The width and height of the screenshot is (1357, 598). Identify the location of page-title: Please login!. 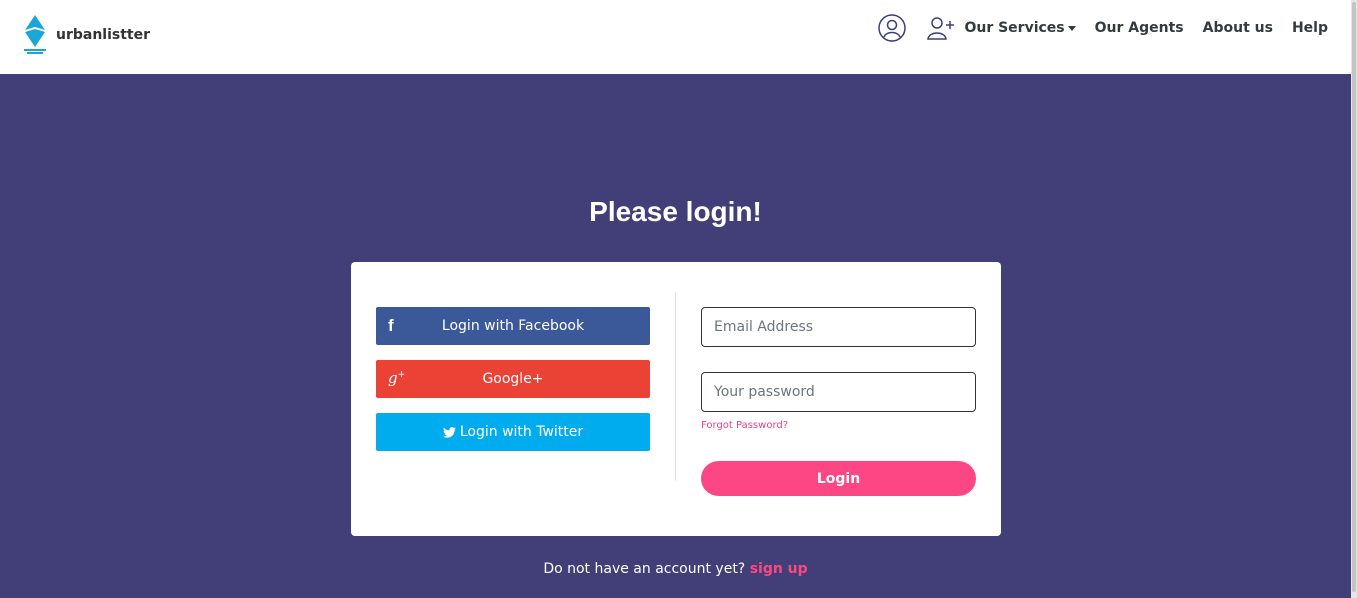
(675, 211).